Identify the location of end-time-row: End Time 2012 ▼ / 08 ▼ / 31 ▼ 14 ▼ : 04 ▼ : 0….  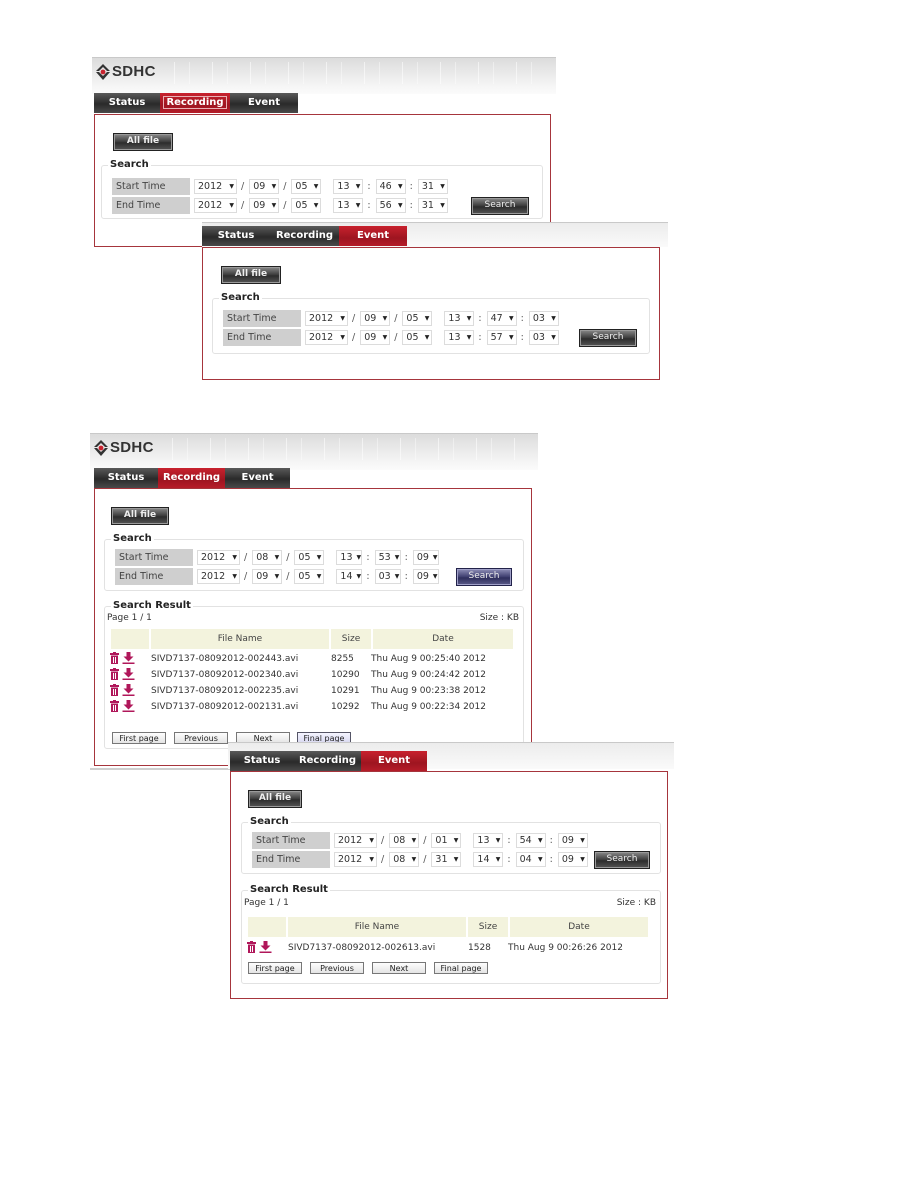
(420, 859).